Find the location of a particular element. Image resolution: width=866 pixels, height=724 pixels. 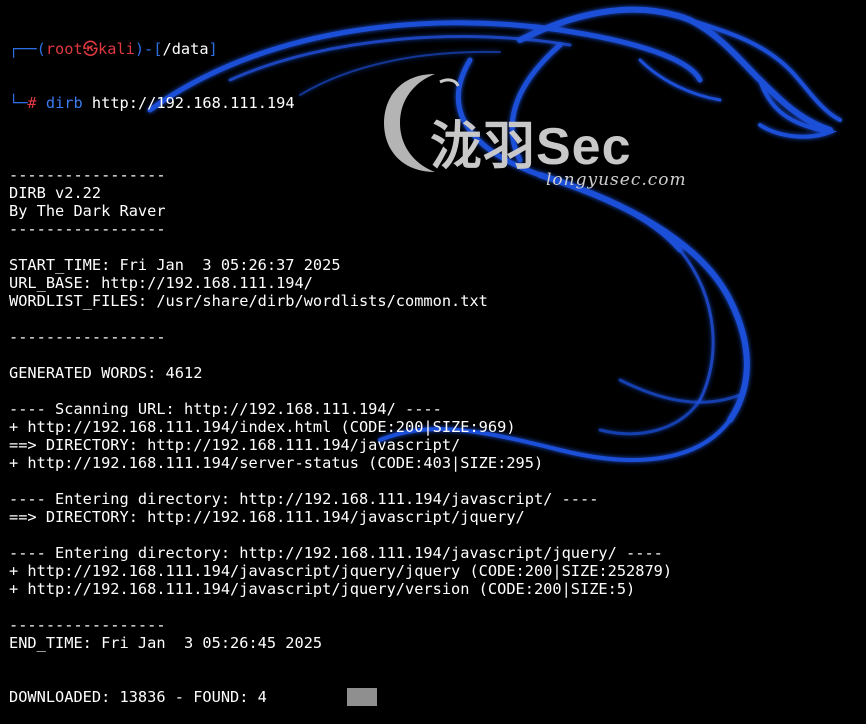

command-args: http://192.168.111.194 is located at coordinates (193, 103).